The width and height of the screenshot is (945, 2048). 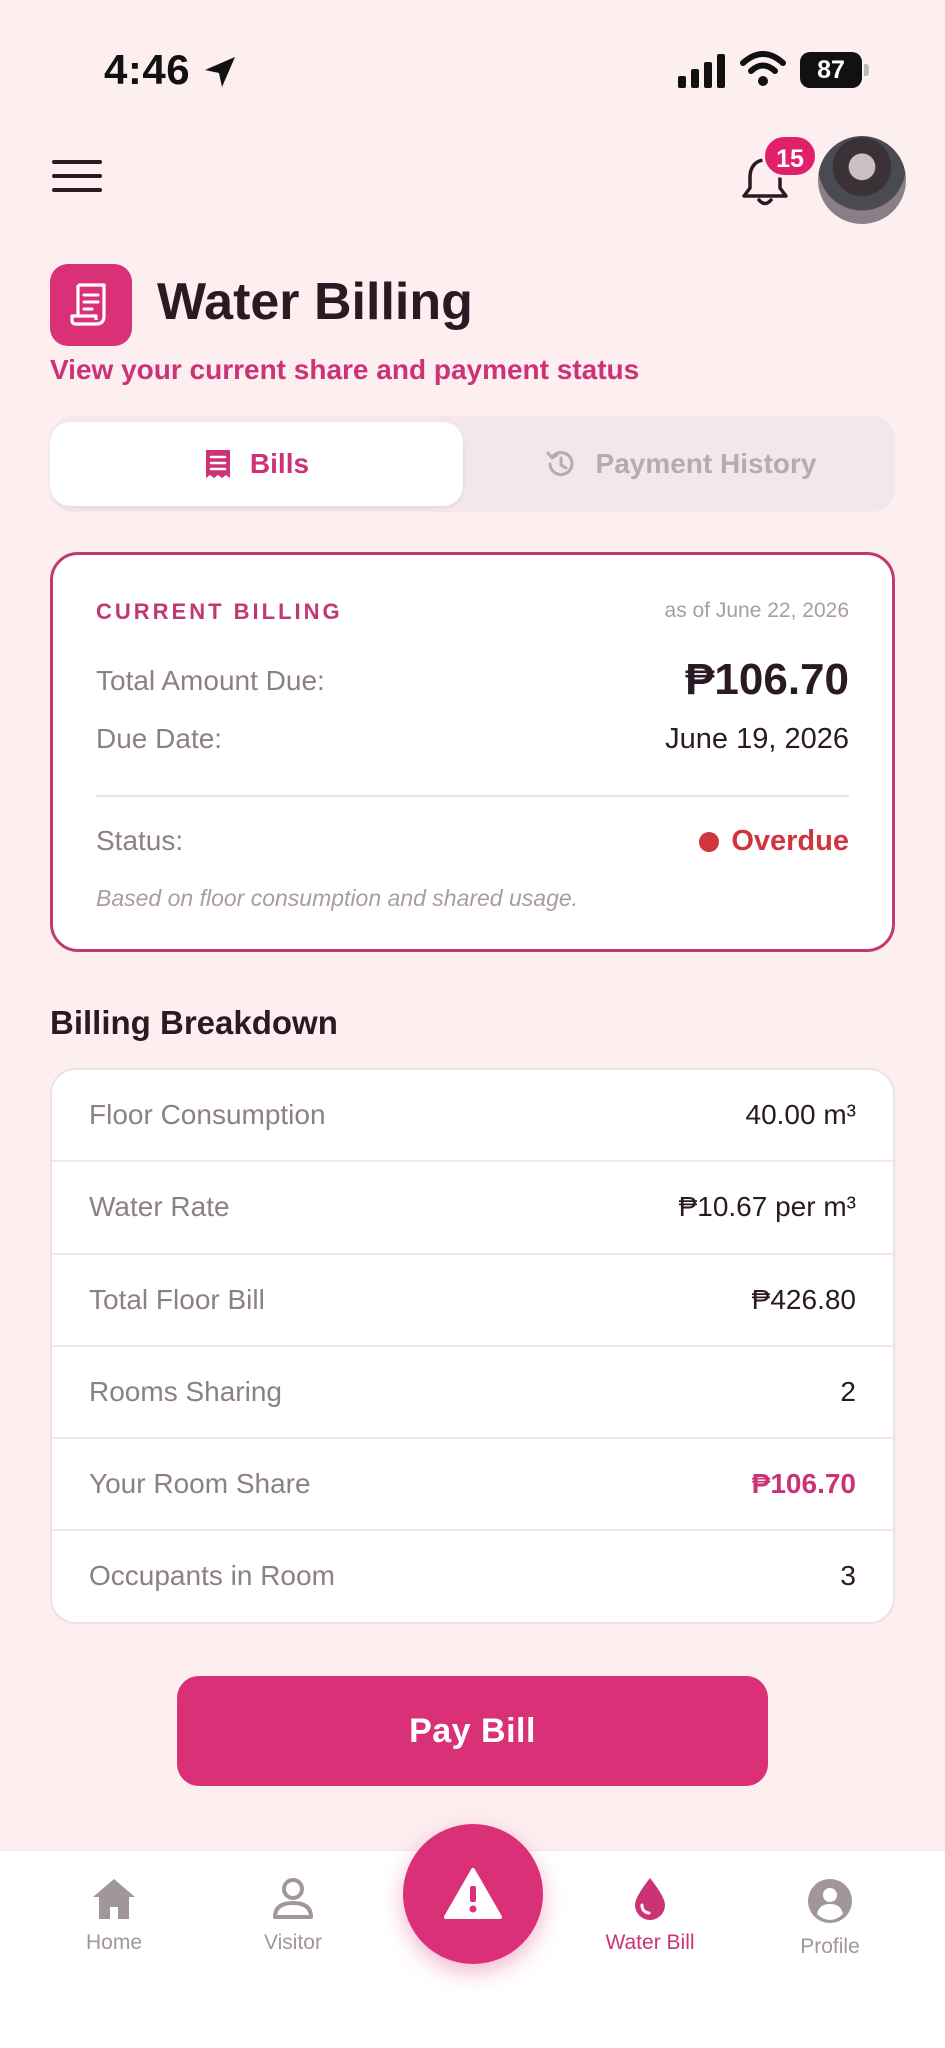 I want to click on nav-label-profile: Profile, so click(x=830, y=1946).